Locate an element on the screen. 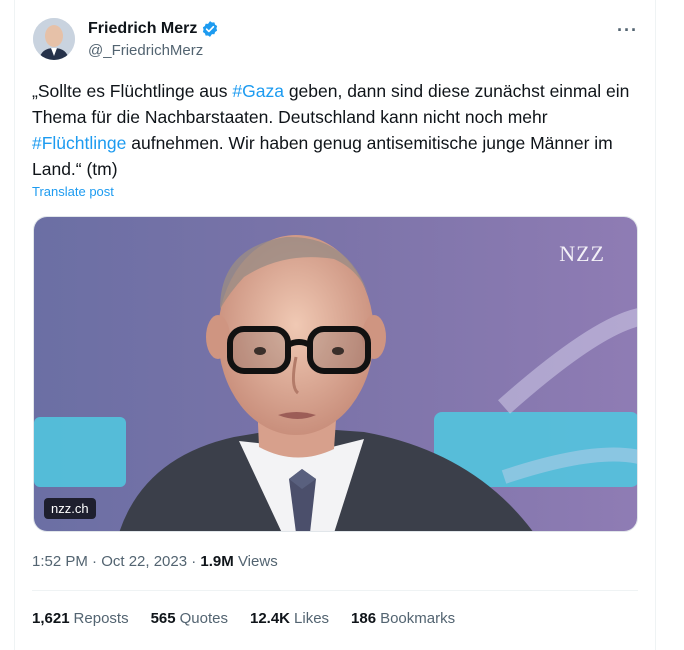 The image size is (684, 650). bookmarks-count: 186 is located at coordinates (364, 618).